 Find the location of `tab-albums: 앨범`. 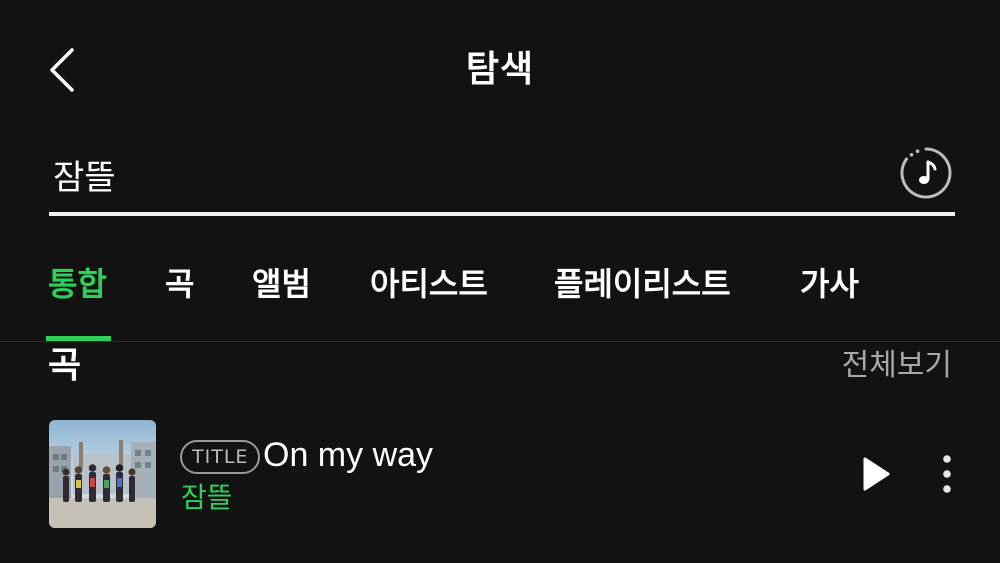

tab-albums: 앨범 is located at coordinates (281, 284).